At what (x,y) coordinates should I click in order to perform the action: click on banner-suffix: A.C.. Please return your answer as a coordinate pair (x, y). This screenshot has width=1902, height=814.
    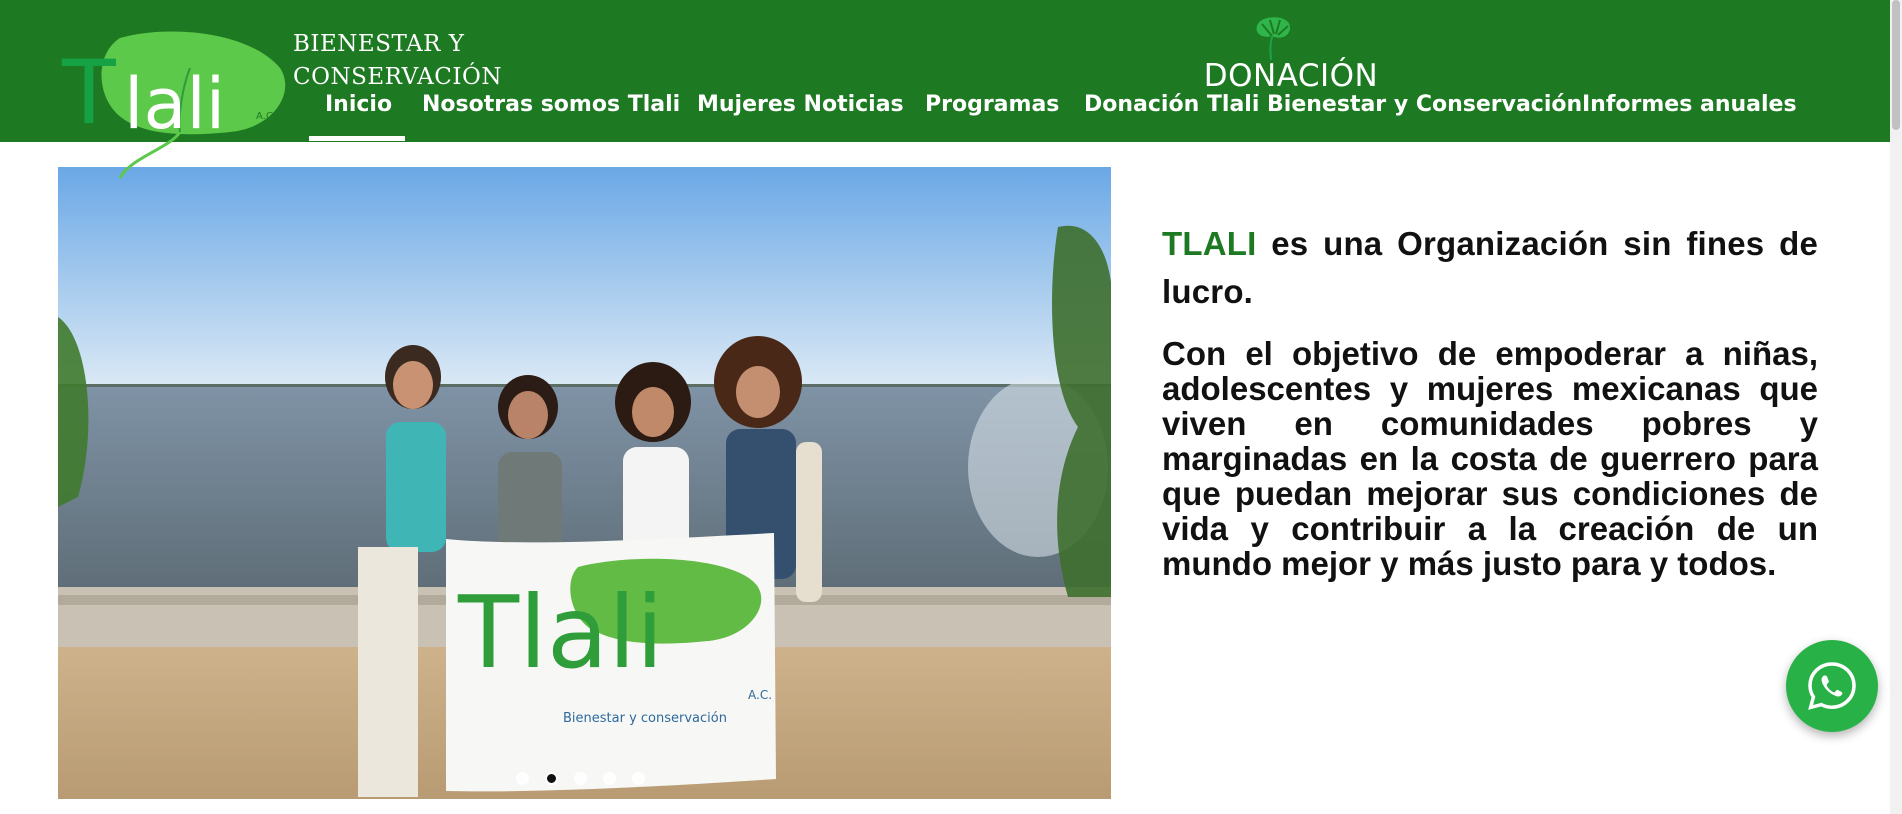
    Looking at the image, I should click on (760, 695).